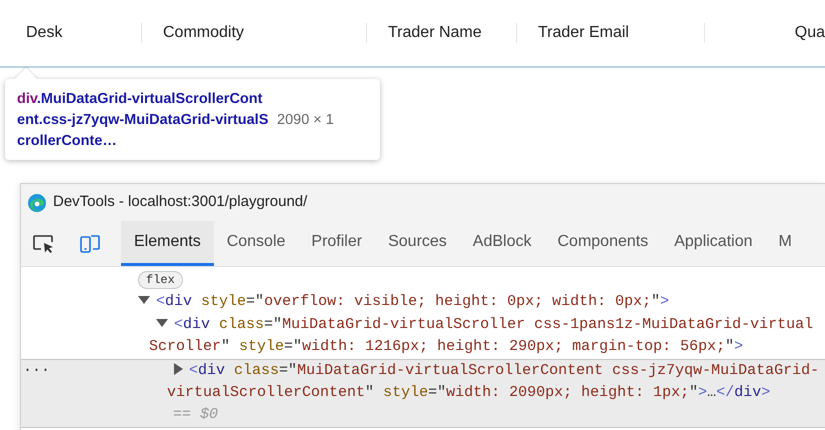 The width and height of the screenshot is (825, 430). I want to click on column-header: Trader Name, so click(435, 33).